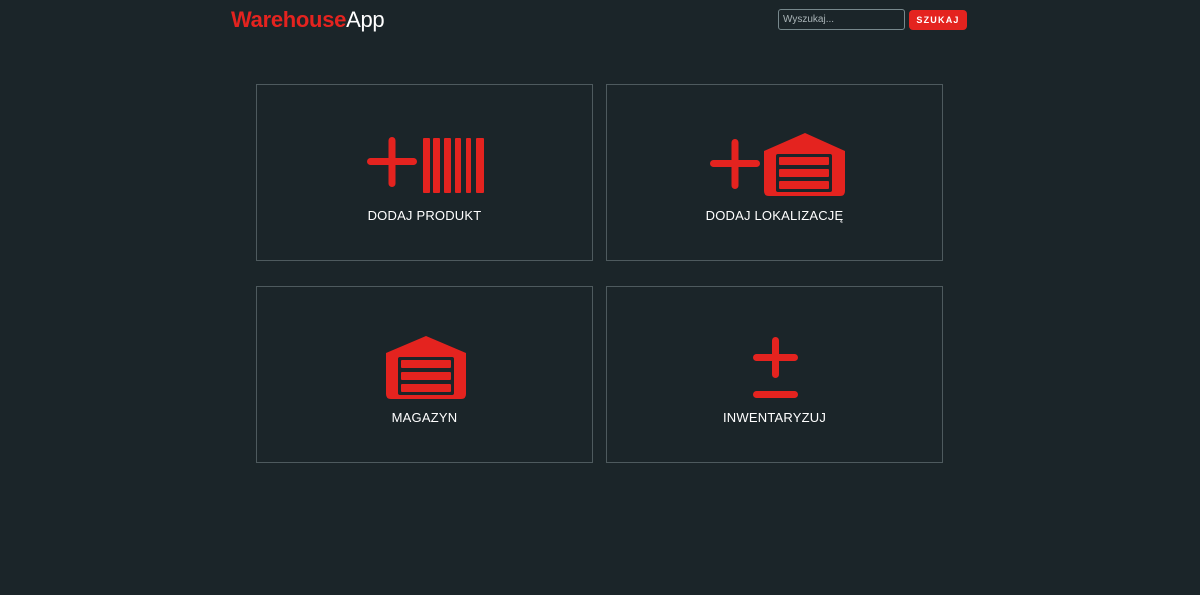 The width and height of the screenshot is (1200, 595). What do you see at coordinates (424, 417) in the screenshot?
I see `tile-label-warehouse: MAGAZYN` at bounding box center [424, 417].